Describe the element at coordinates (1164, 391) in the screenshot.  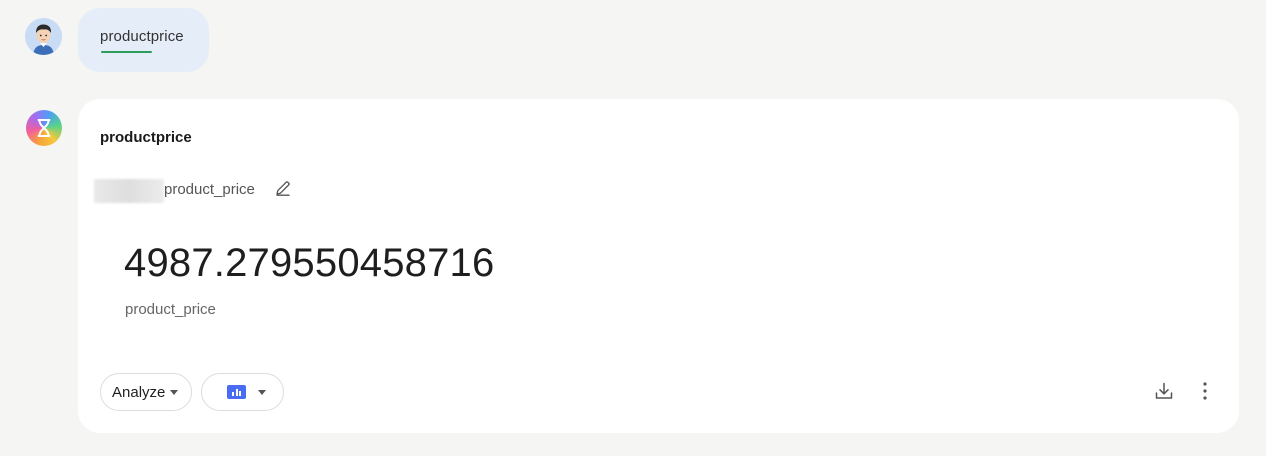
I see `download-icon` at that location.